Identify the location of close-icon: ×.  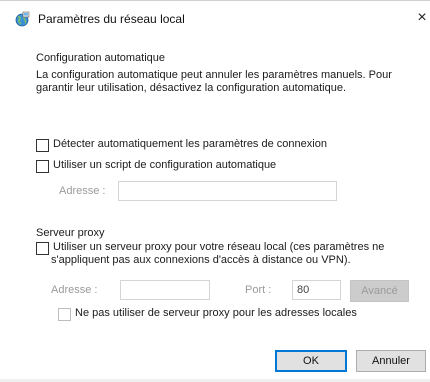
(422, 18).